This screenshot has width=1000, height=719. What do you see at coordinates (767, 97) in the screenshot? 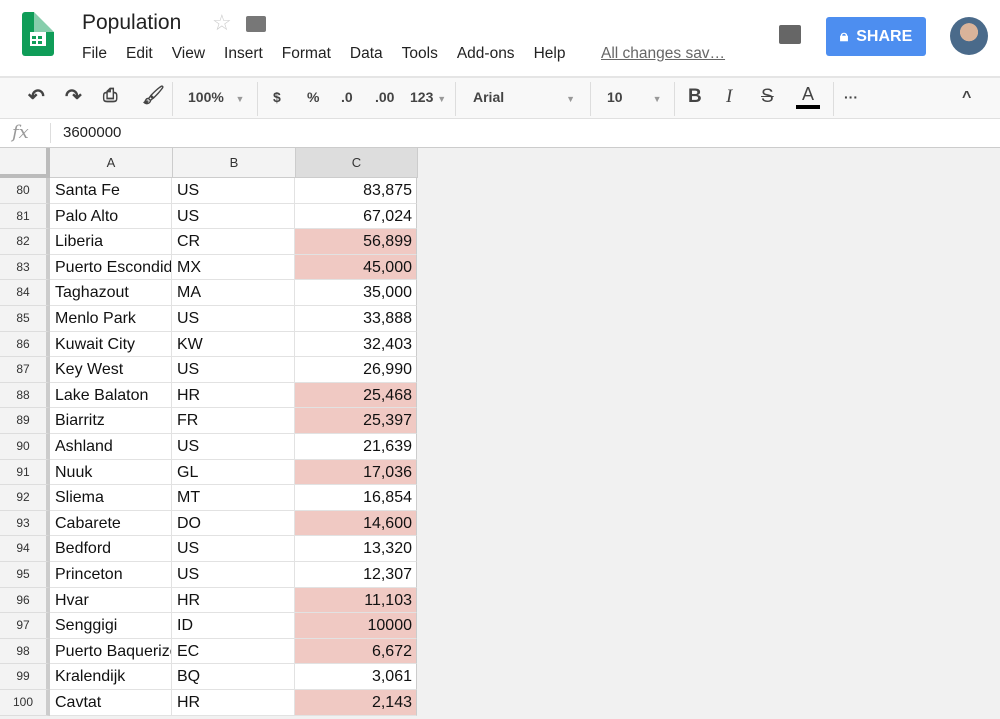
I see `strikethrough-button: S` at bounding box center [767, 97].